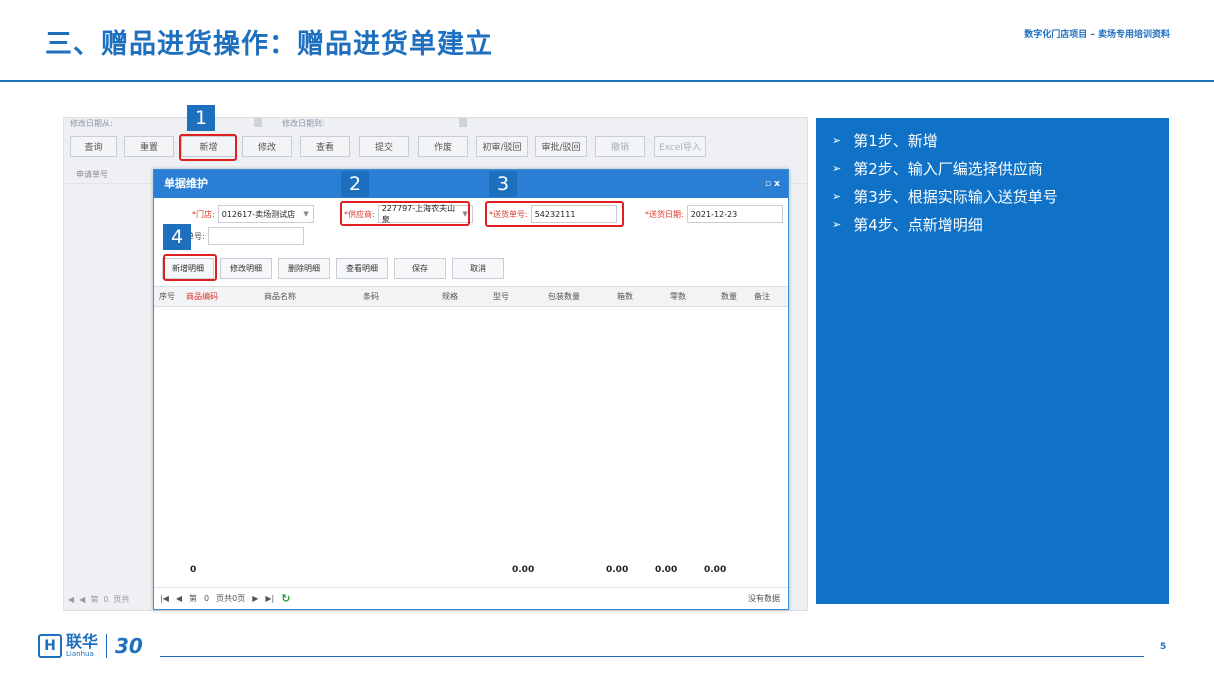 The width and height of the screenshot is (1214, 685). I want to click on page-number: 5, so click(1163, 647).